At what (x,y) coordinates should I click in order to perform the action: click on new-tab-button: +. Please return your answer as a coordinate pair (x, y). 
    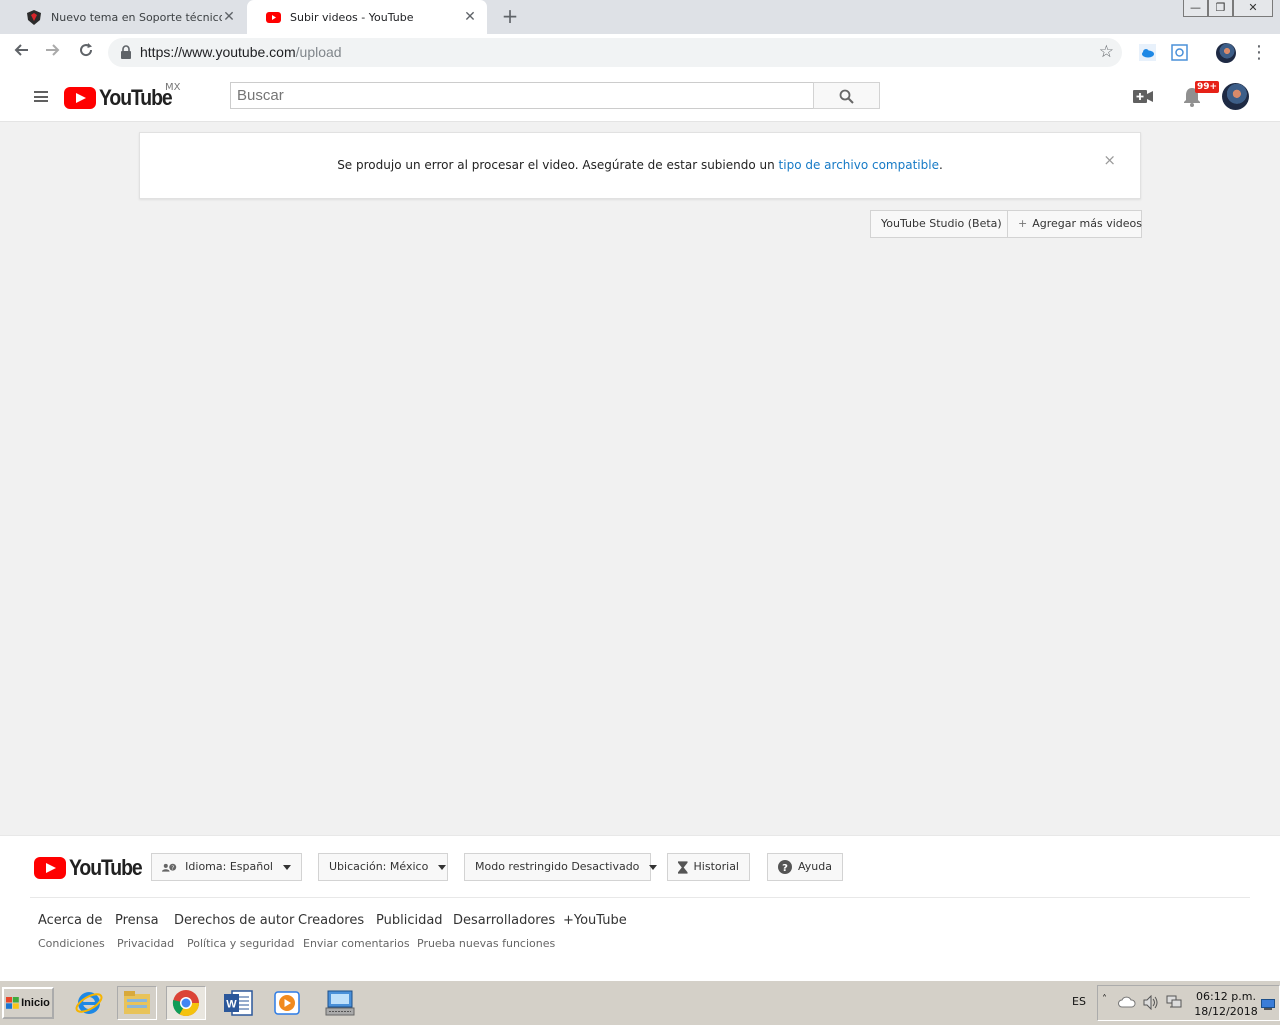
    Looking at the image, I should click on (510, 16).